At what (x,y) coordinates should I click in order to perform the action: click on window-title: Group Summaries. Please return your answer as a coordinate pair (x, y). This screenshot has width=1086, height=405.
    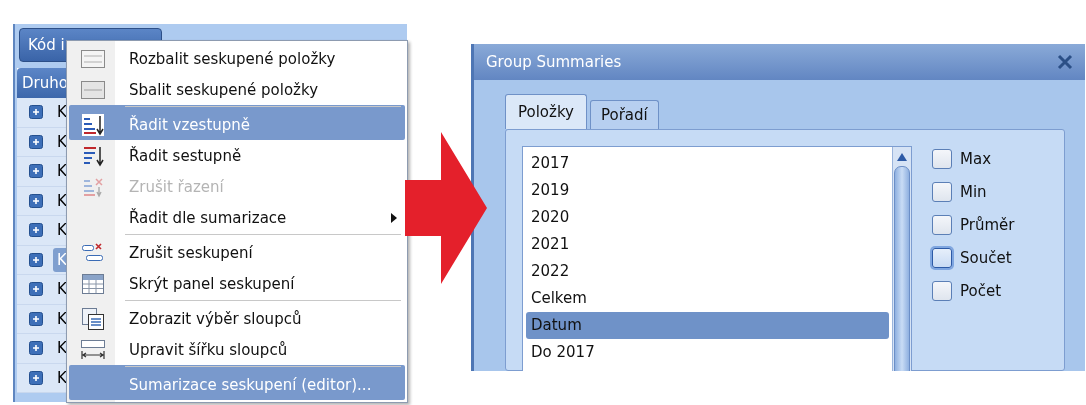
    Looking at the image, I should click on (554, 62).